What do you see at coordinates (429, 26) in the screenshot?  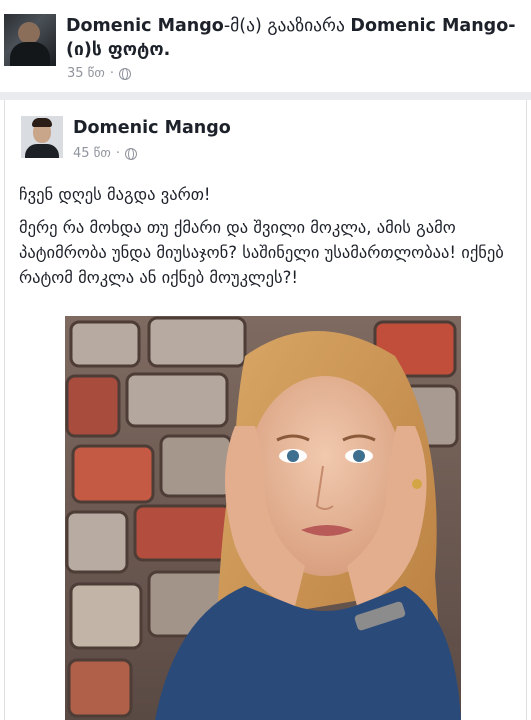 I see `owner-name-link: Domenic Mango` at bounding box center [429, 26].